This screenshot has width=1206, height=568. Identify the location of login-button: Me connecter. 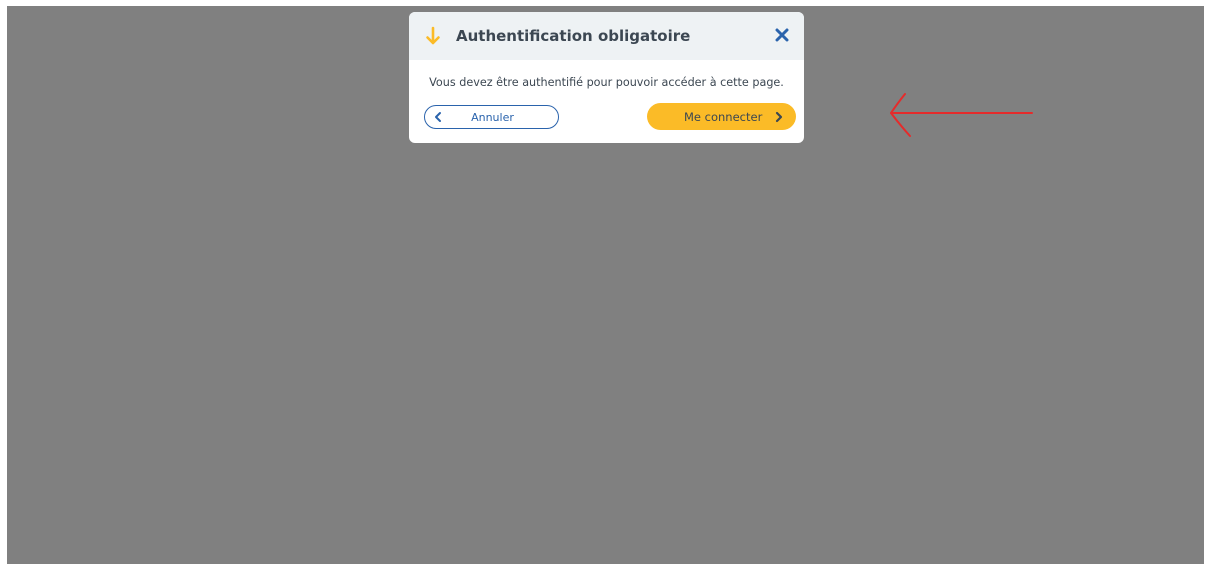
(721, 116).